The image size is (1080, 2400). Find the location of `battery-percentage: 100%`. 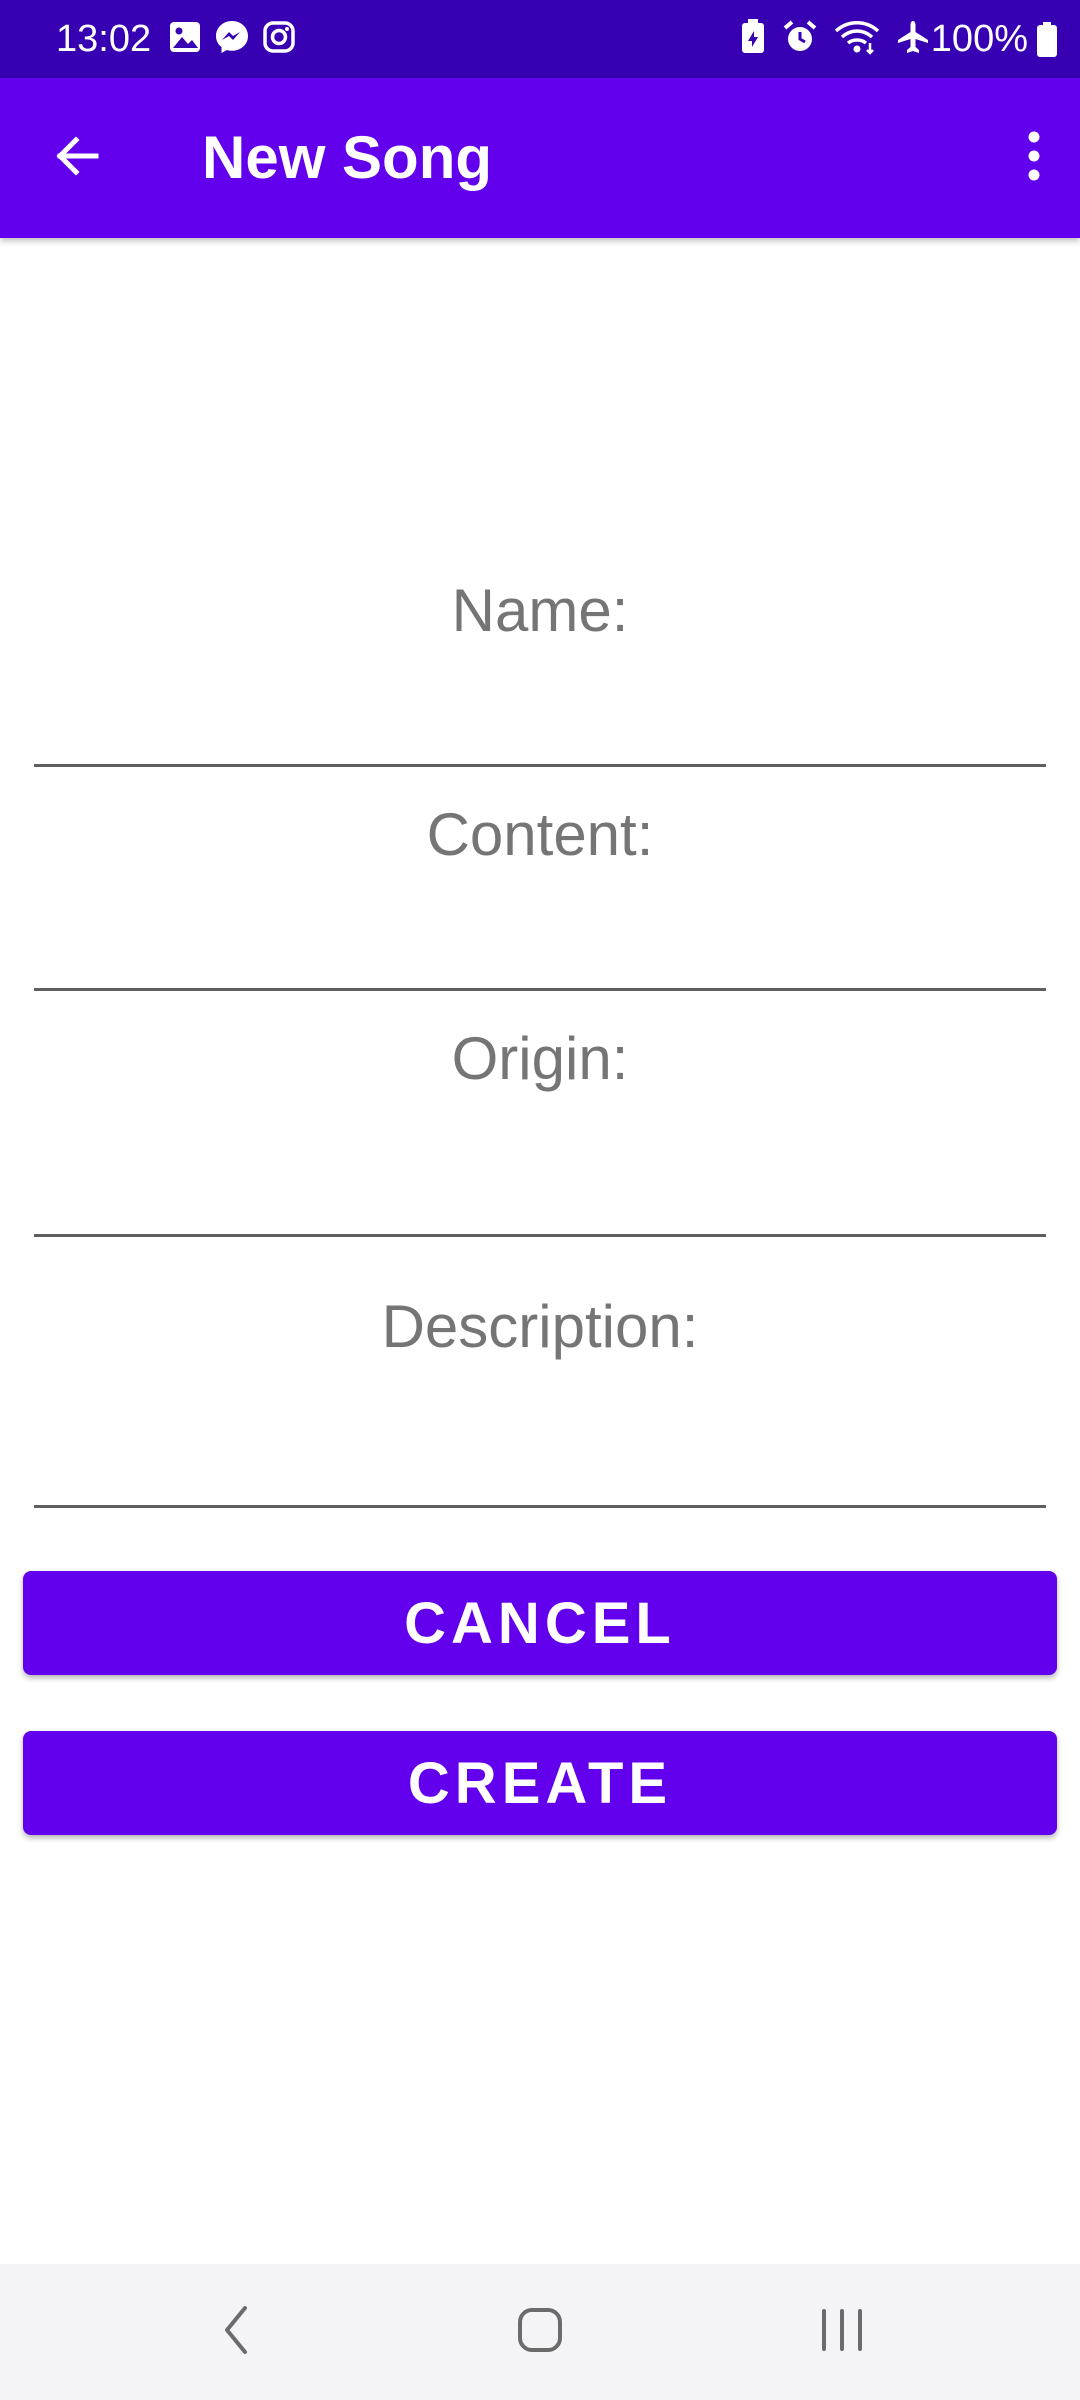

battery-percentage: 100% is located at coordinates (979, 39).